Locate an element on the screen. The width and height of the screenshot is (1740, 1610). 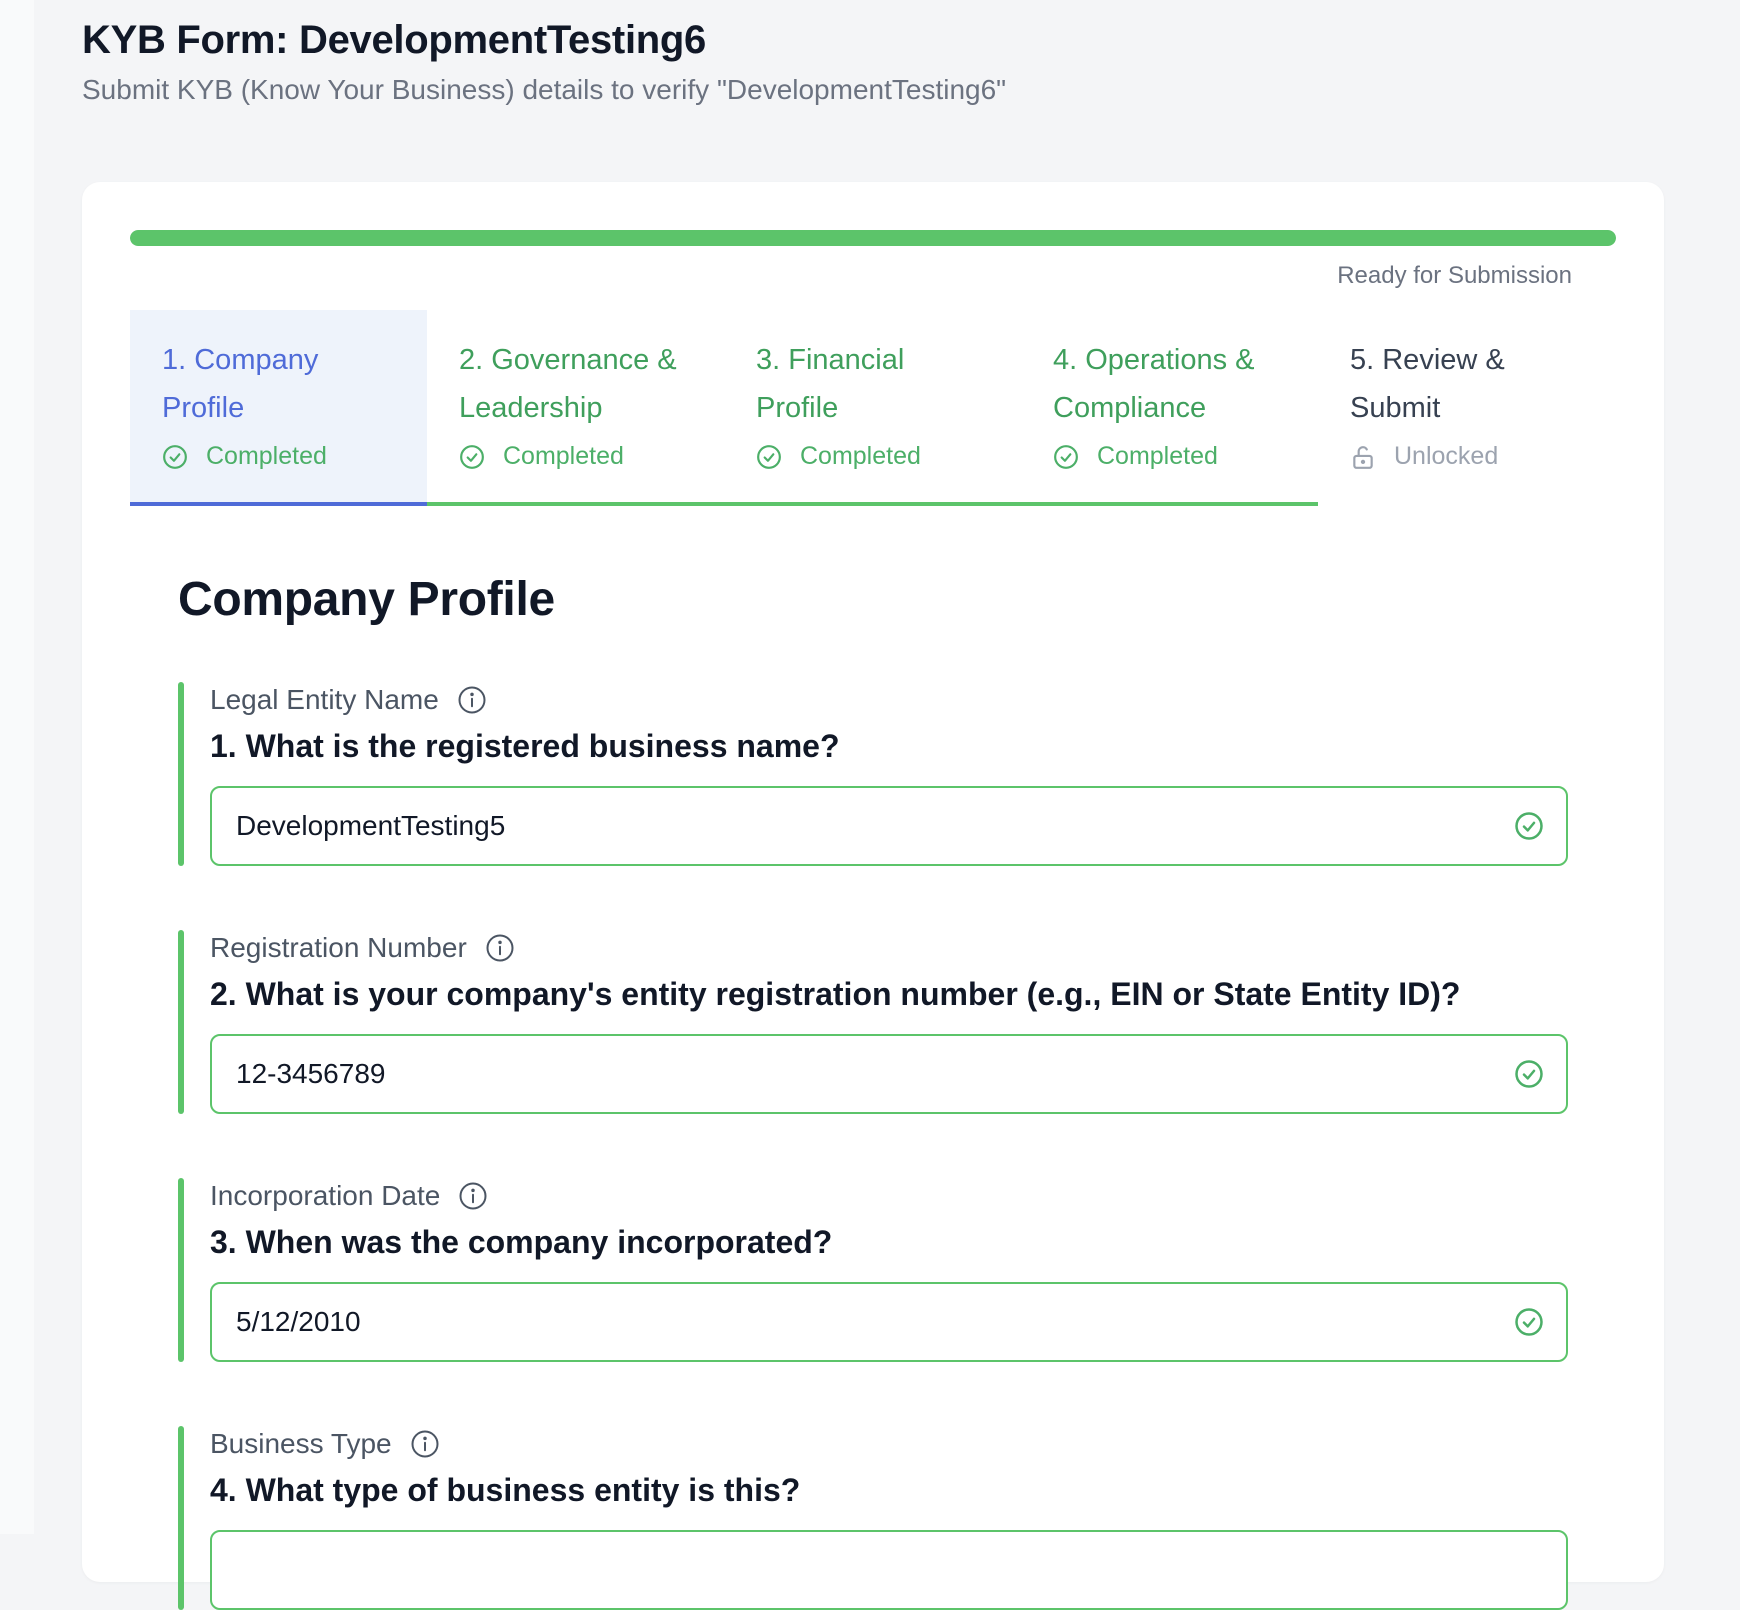
field-label-text: Registration Number is located at coordinates (338, 947).